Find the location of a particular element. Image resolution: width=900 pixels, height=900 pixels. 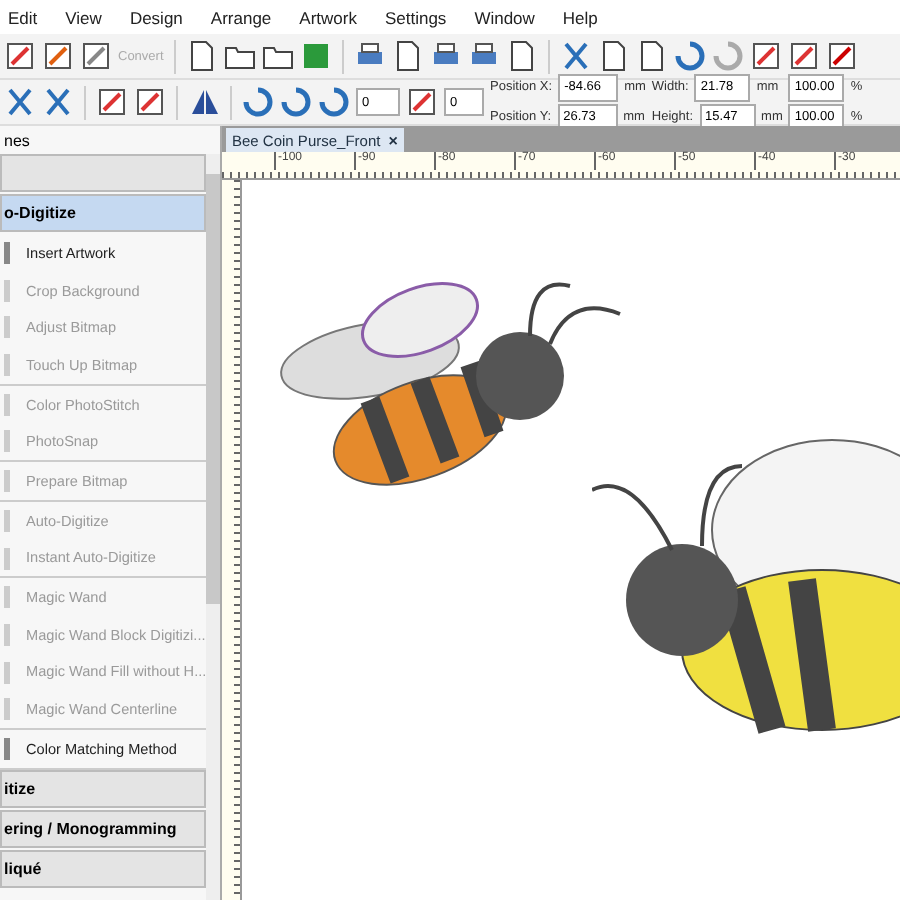

undo-icon is located at coordinates (689, 56).